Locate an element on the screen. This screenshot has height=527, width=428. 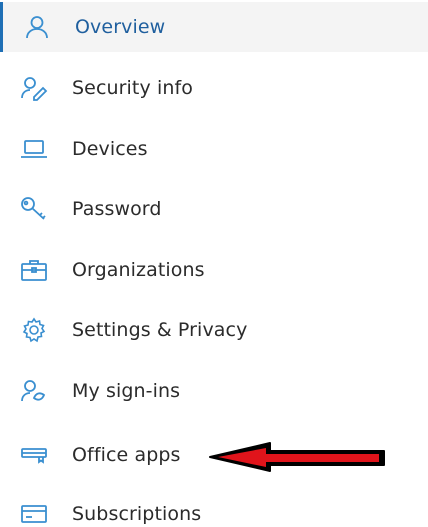
sidebar-item-label: Devices is located at coordinates (110, 149).